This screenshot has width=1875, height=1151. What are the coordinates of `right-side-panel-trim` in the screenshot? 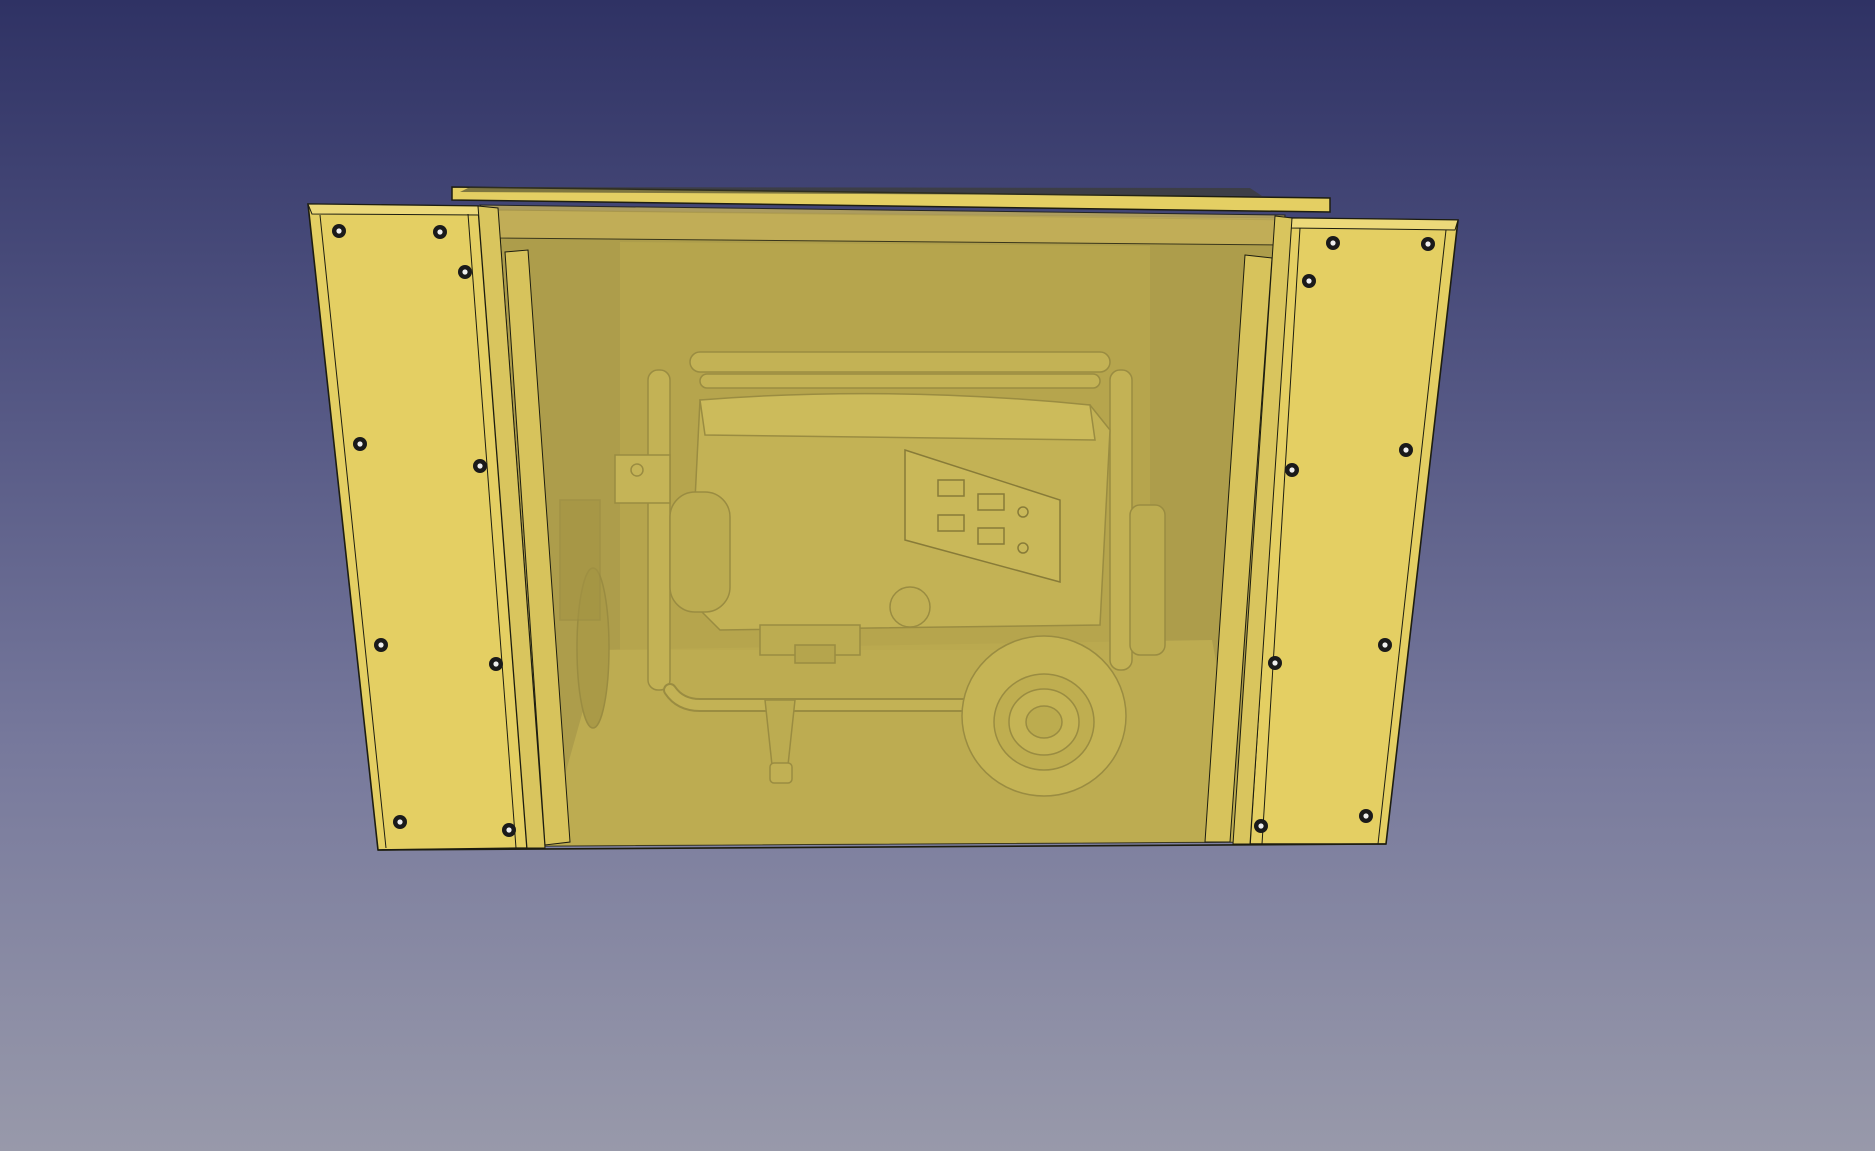 It's located at (1374, 224).